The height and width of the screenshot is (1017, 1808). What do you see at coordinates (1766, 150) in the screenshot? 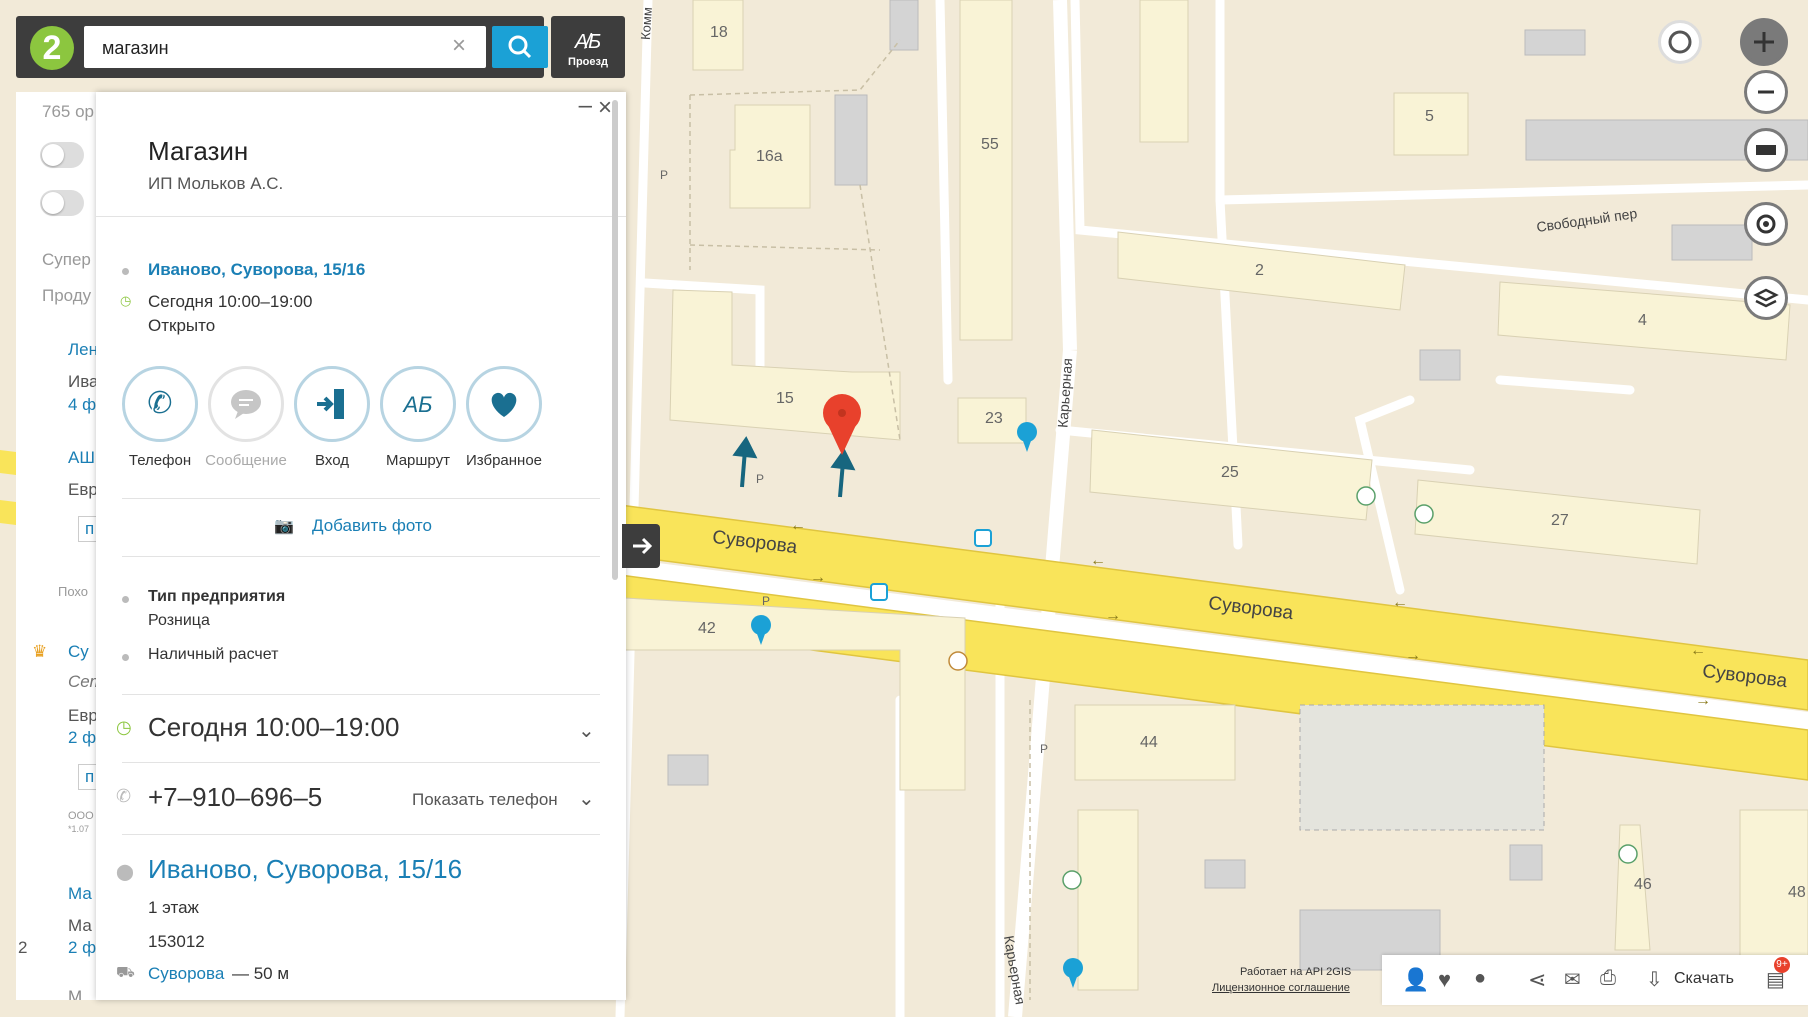
I see `ruler-button` at bounding box center [1766, 150].